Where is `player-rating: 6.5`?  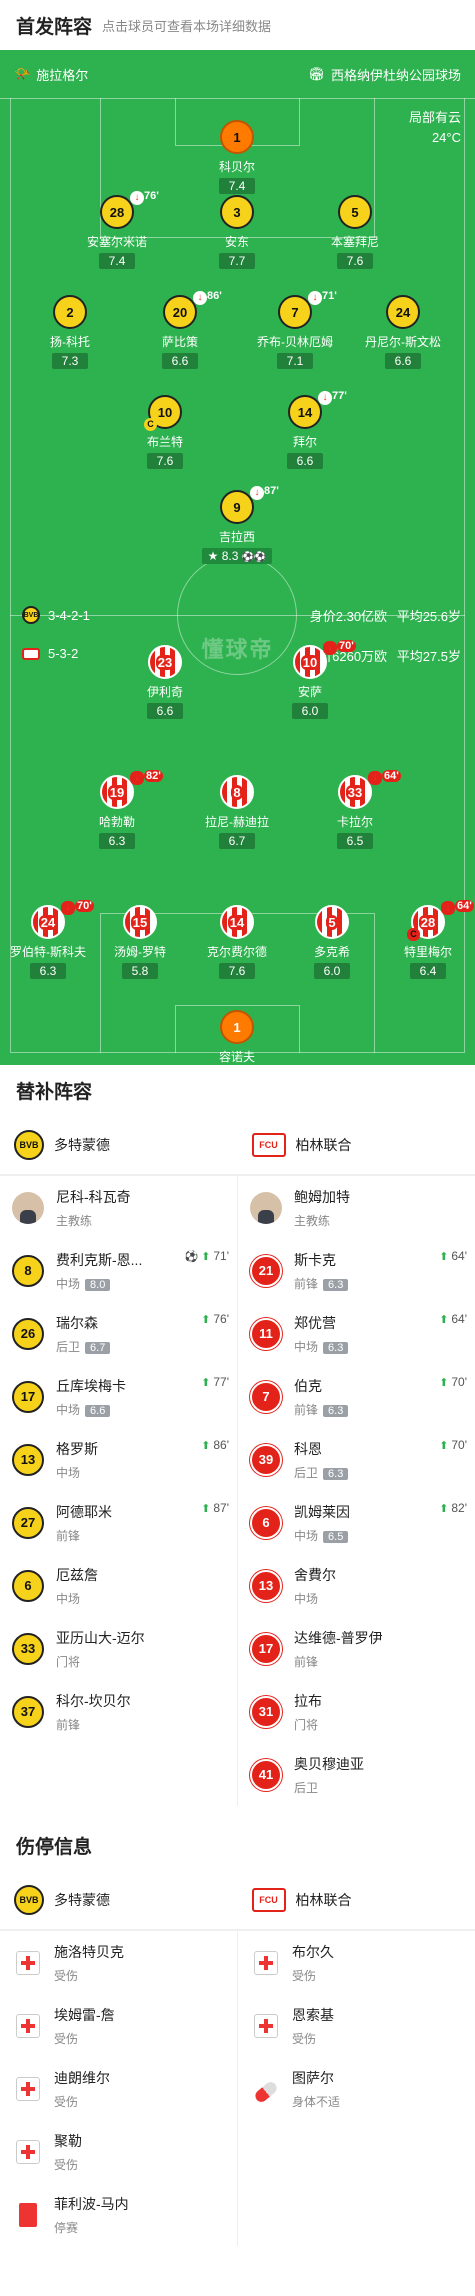 player-rating: 6.5 is located at coordinates (355, 841).